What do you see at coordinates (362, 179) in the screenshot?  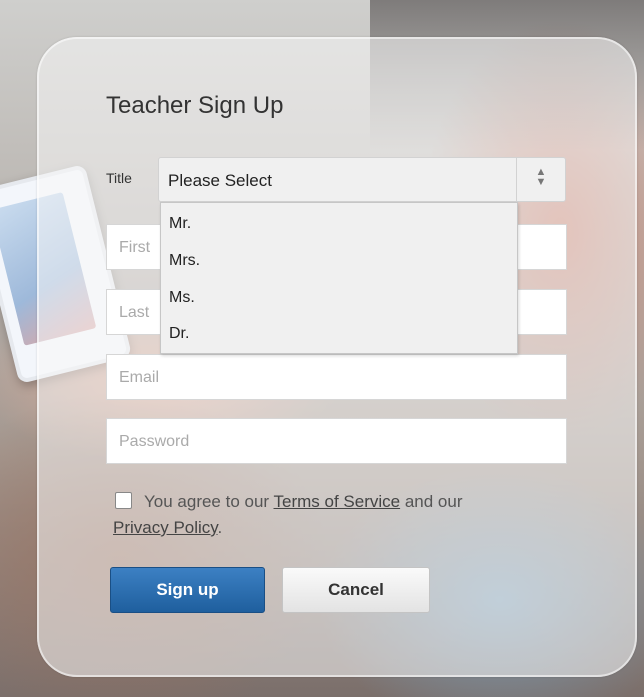 I see `title-select: Please Select ▲ ▼` at bounding box center [362, 179].